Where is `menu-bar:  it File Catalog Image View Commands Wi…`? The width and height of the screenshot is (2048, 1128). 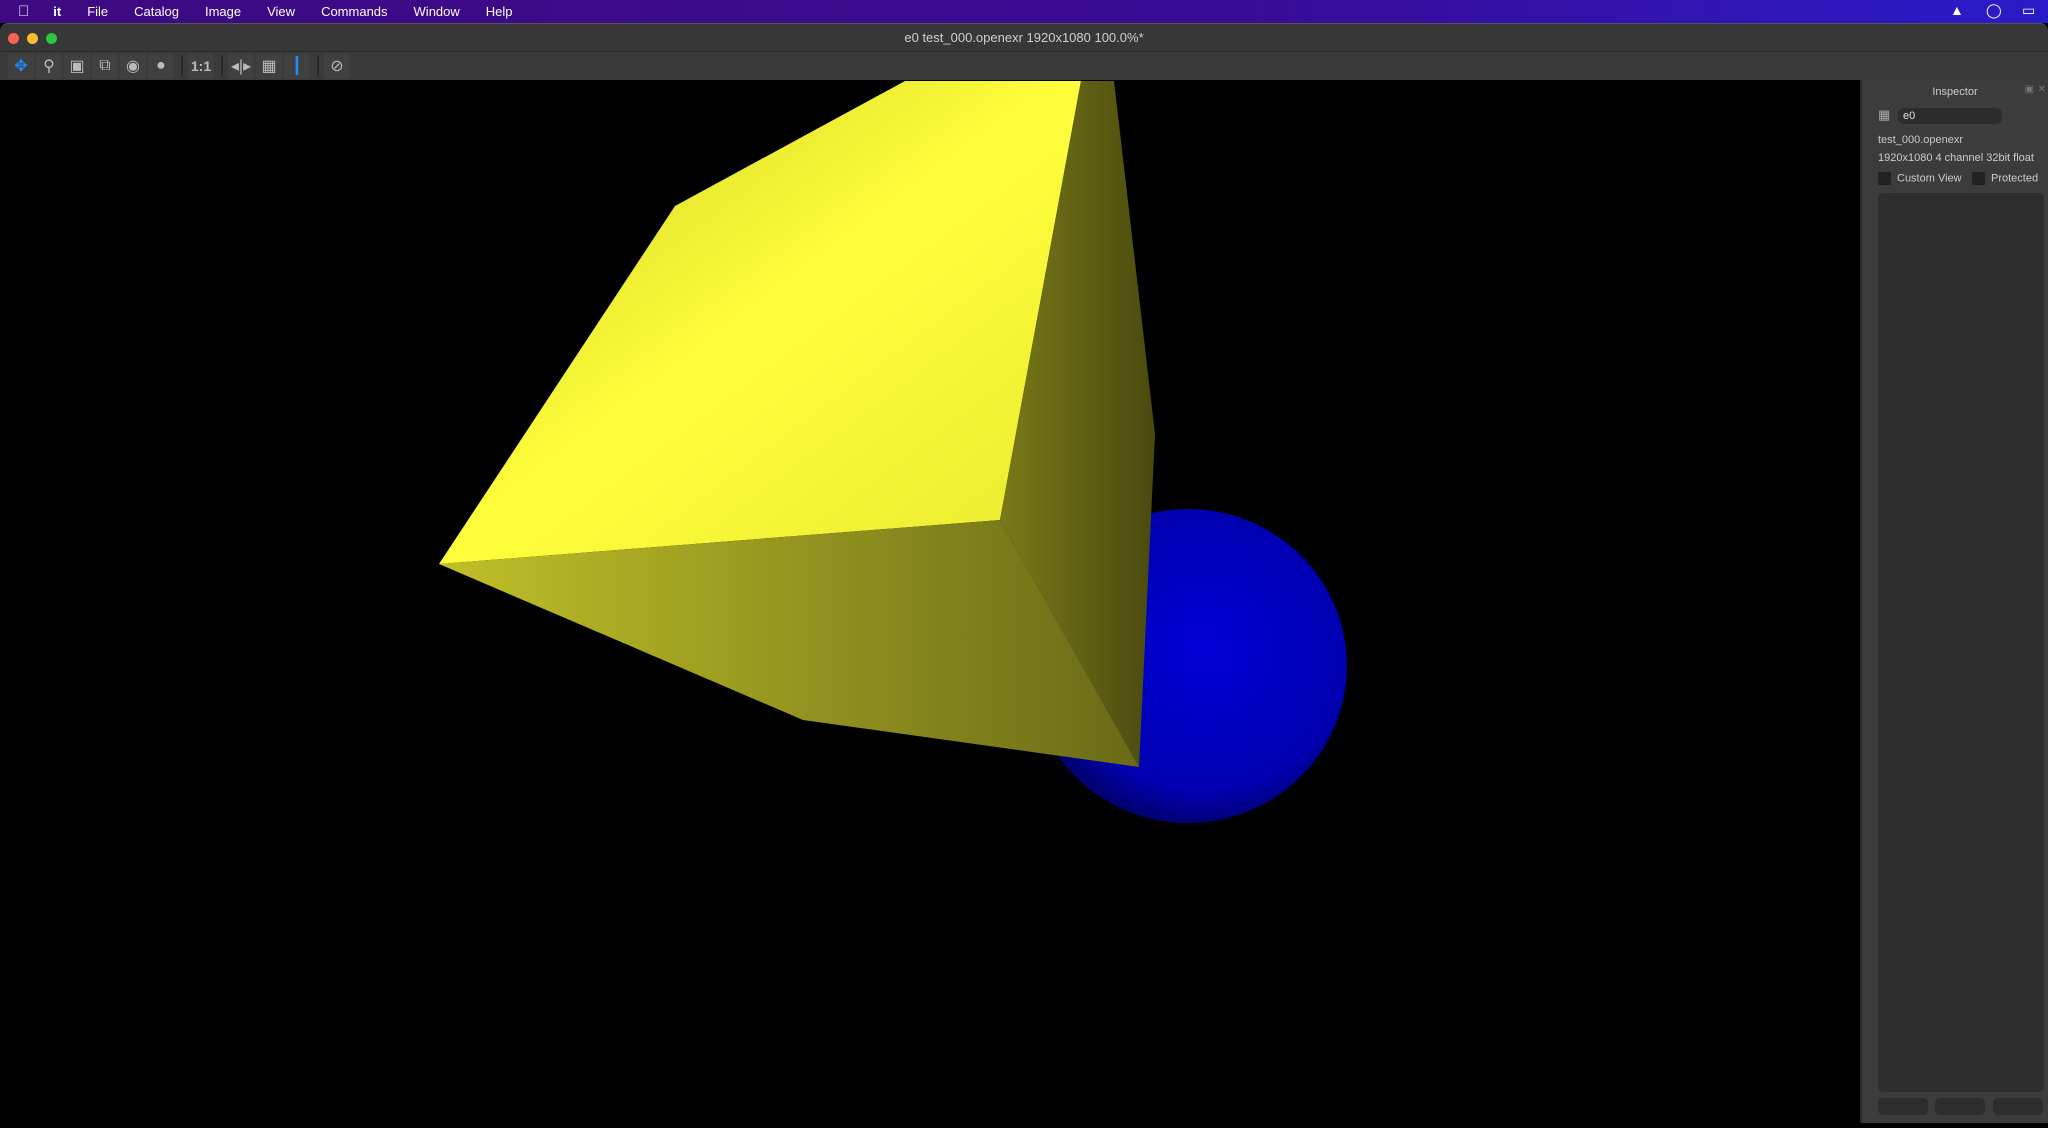 menu-bar:  it File Catalog Image View Commands Wi… is located at coordinates (1024, 11).